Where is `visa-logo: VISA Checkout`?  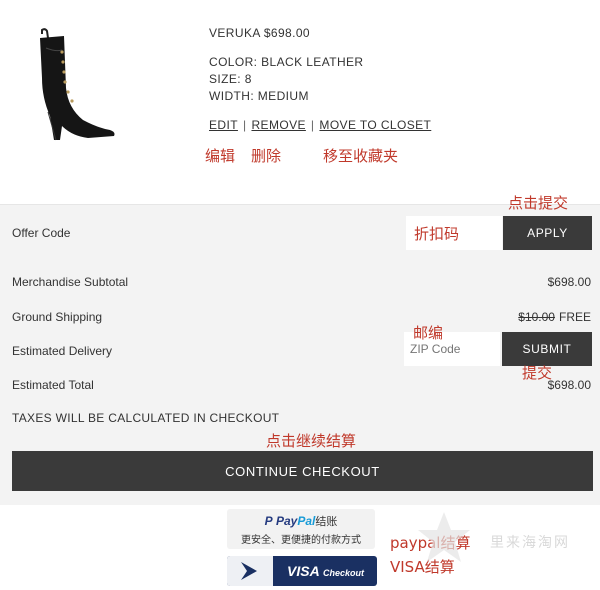
visa-logo: VISA Checkout is located at coordinates (325, 571).